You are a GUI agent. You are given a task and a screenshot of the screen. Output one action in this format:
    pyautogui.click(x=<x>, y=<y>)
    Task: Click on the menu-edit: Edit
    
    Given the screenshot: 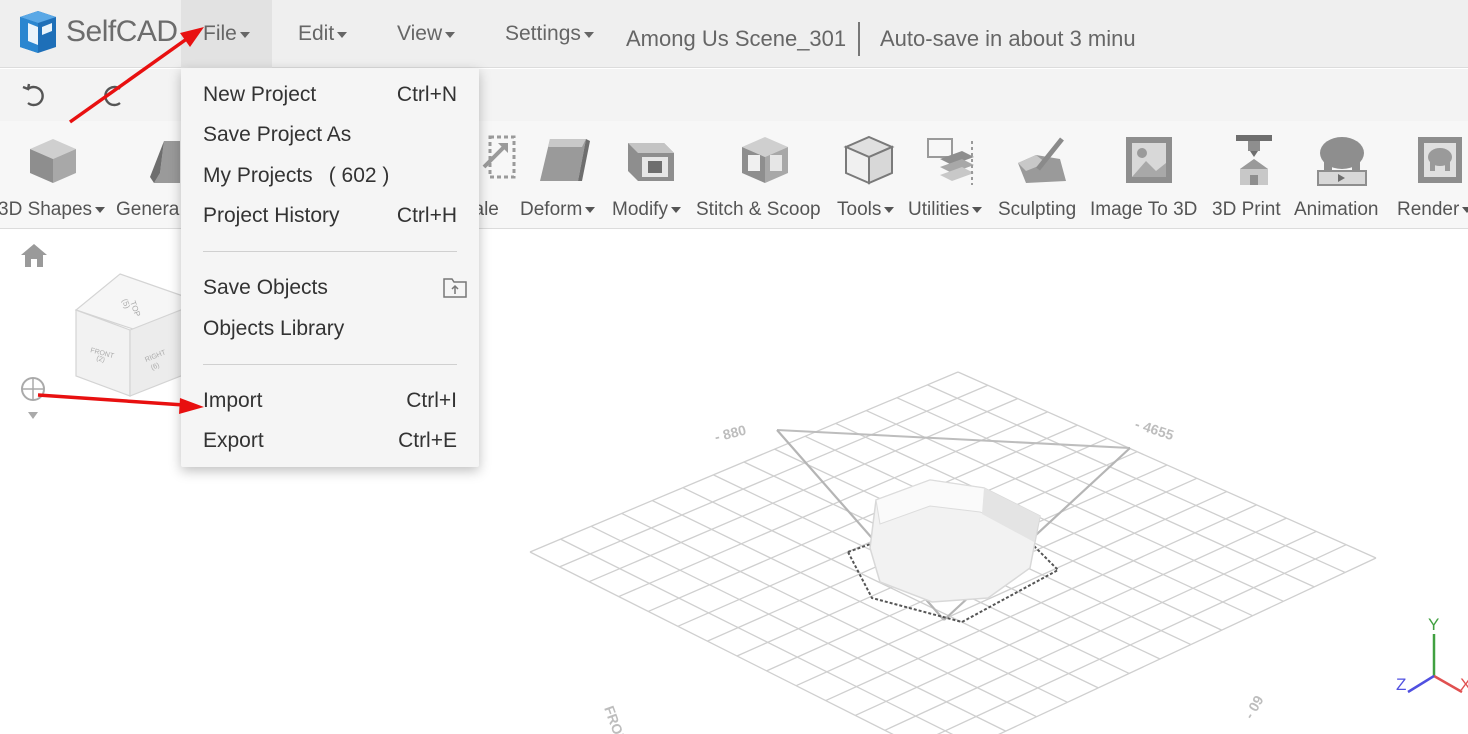 What is the action you would take?
    pyautogui.click(x=322, y=34)
    